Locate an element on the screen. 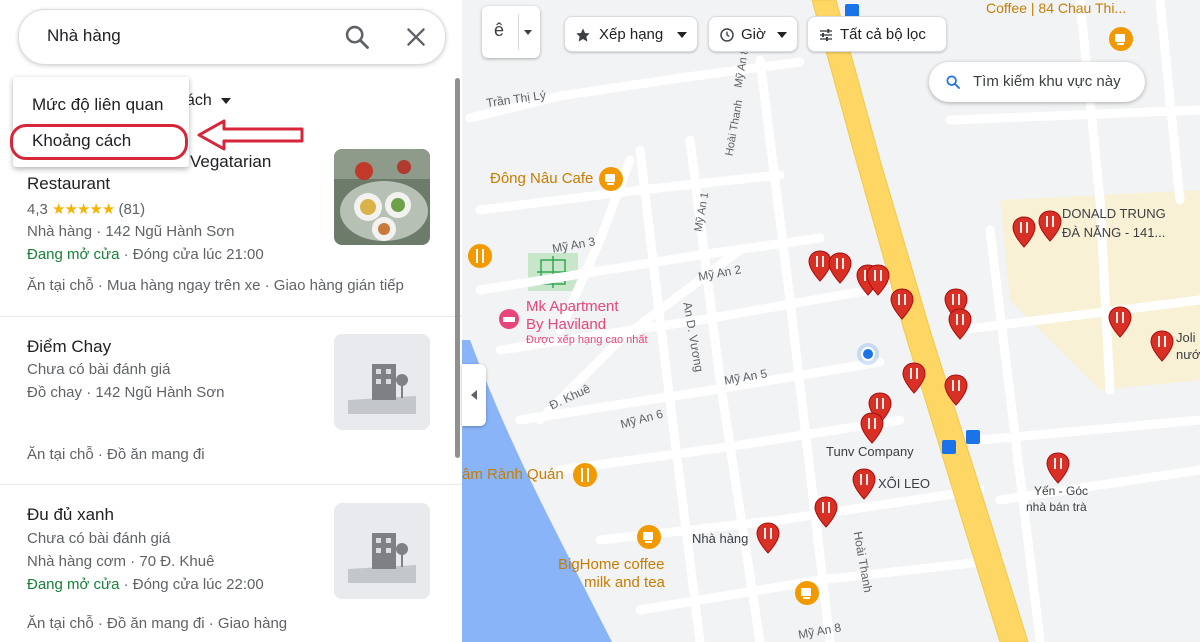 The width and height of the screenshot is (1200, 642). hours-row: Đang mở cửa · Đóng cửa lúc 21:00 is located at coordinates (145, 254).